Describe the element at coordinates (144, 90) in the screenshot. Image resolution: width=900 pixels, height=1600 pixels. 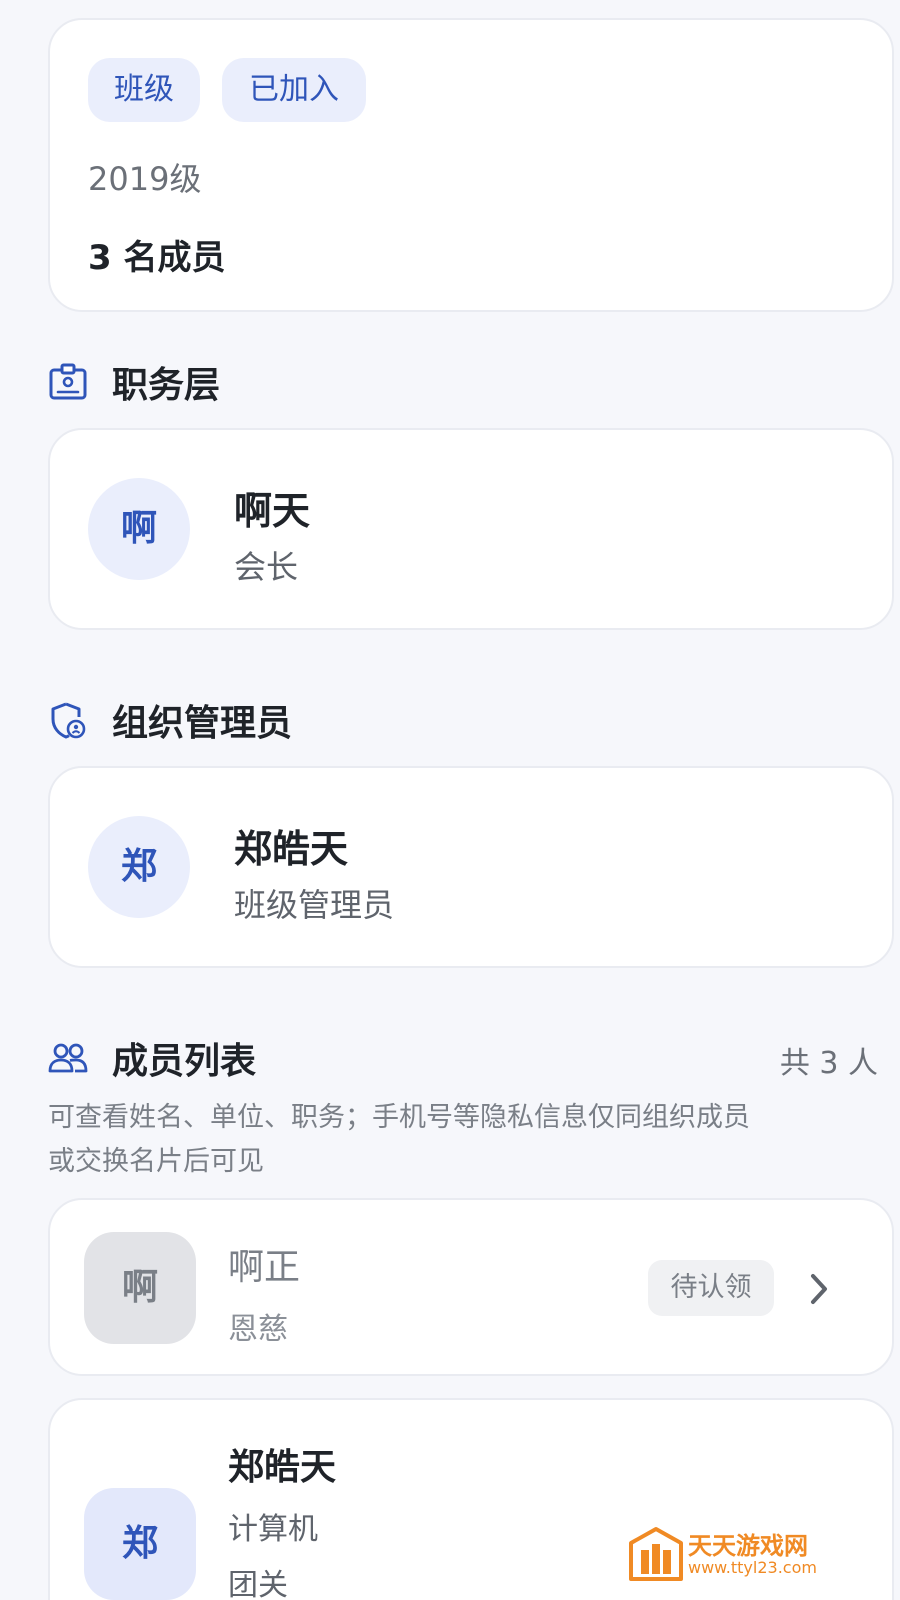
I see `group-type-tag: 班级` at that location.